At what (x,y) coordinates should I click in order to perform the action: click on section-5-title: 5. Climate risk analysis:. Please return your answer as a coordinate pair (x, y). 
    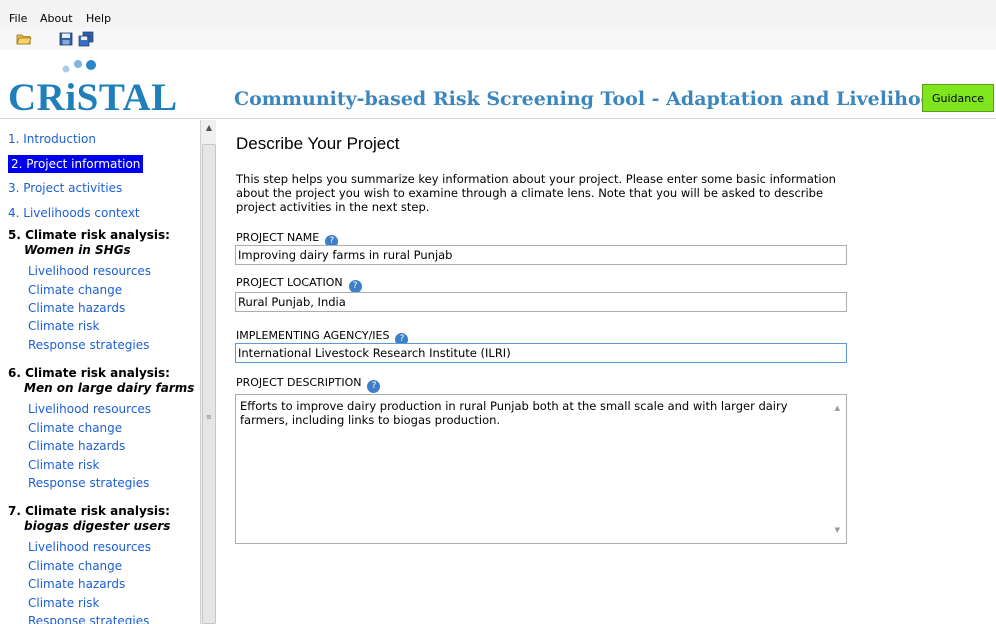
    Looking at the image, I should click on (89, 235).